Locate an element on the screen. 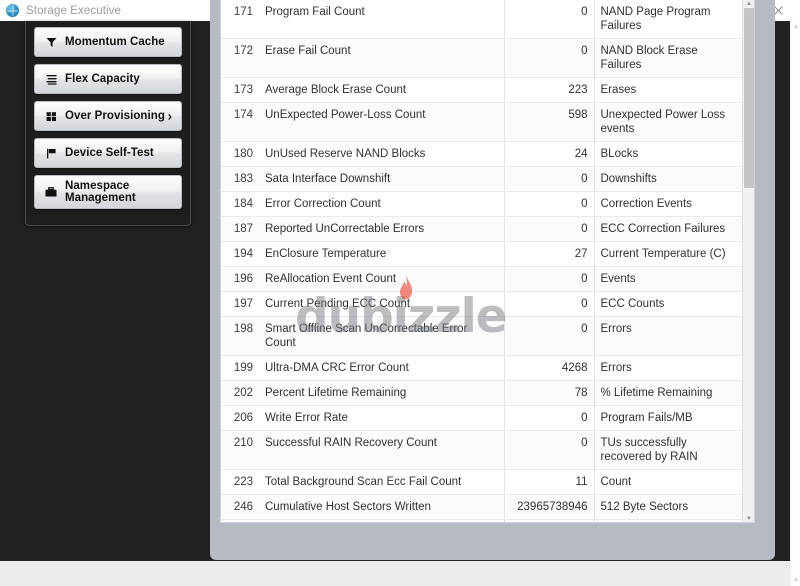 The height and width of the screenshot is (586, 800). table-row: 197 Current Pending ECC Count 0 ECC Counts is located at coordinates (482, 304).